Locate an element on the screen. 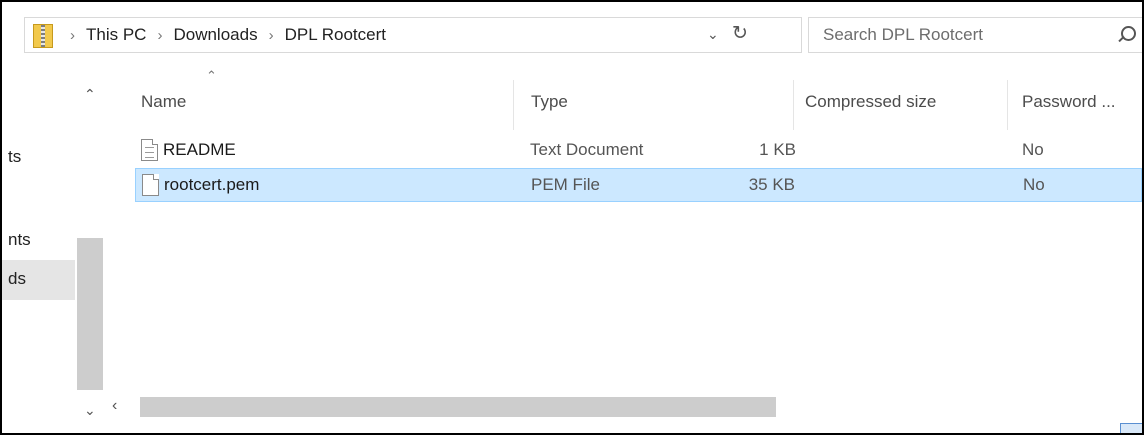  horizontal-scrollbar: ‹ is located at coordinates (622, 408).